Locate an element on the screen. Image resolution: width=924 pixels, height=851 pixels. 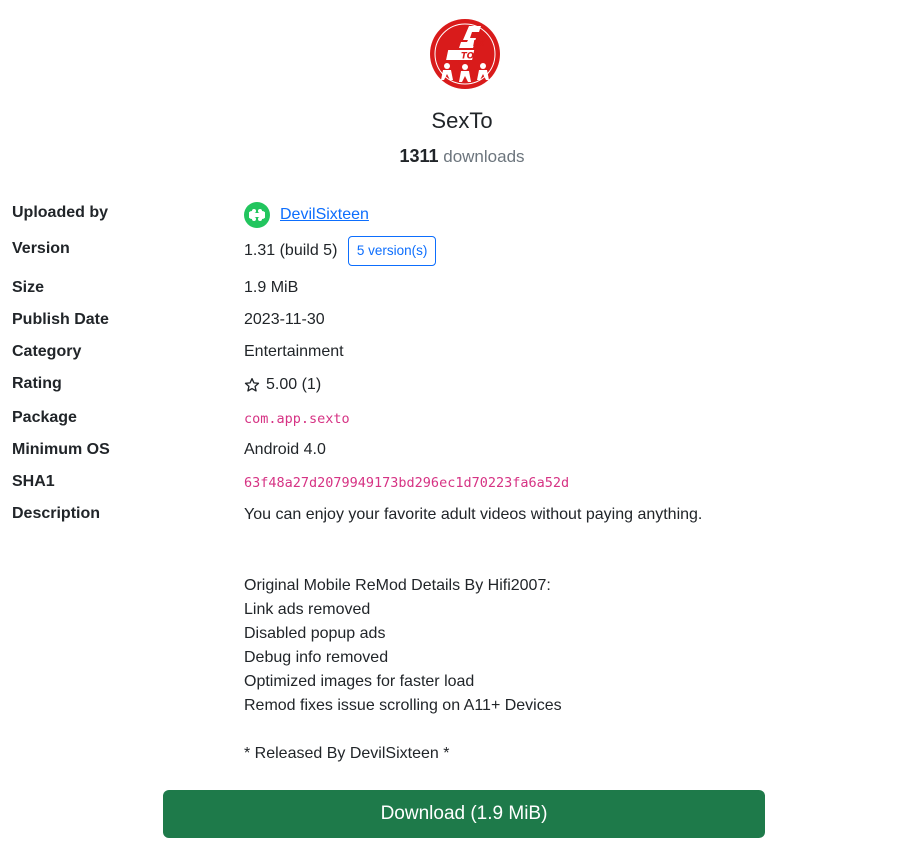
rating: 5.00 (1) is located at coordinates (282, 385).